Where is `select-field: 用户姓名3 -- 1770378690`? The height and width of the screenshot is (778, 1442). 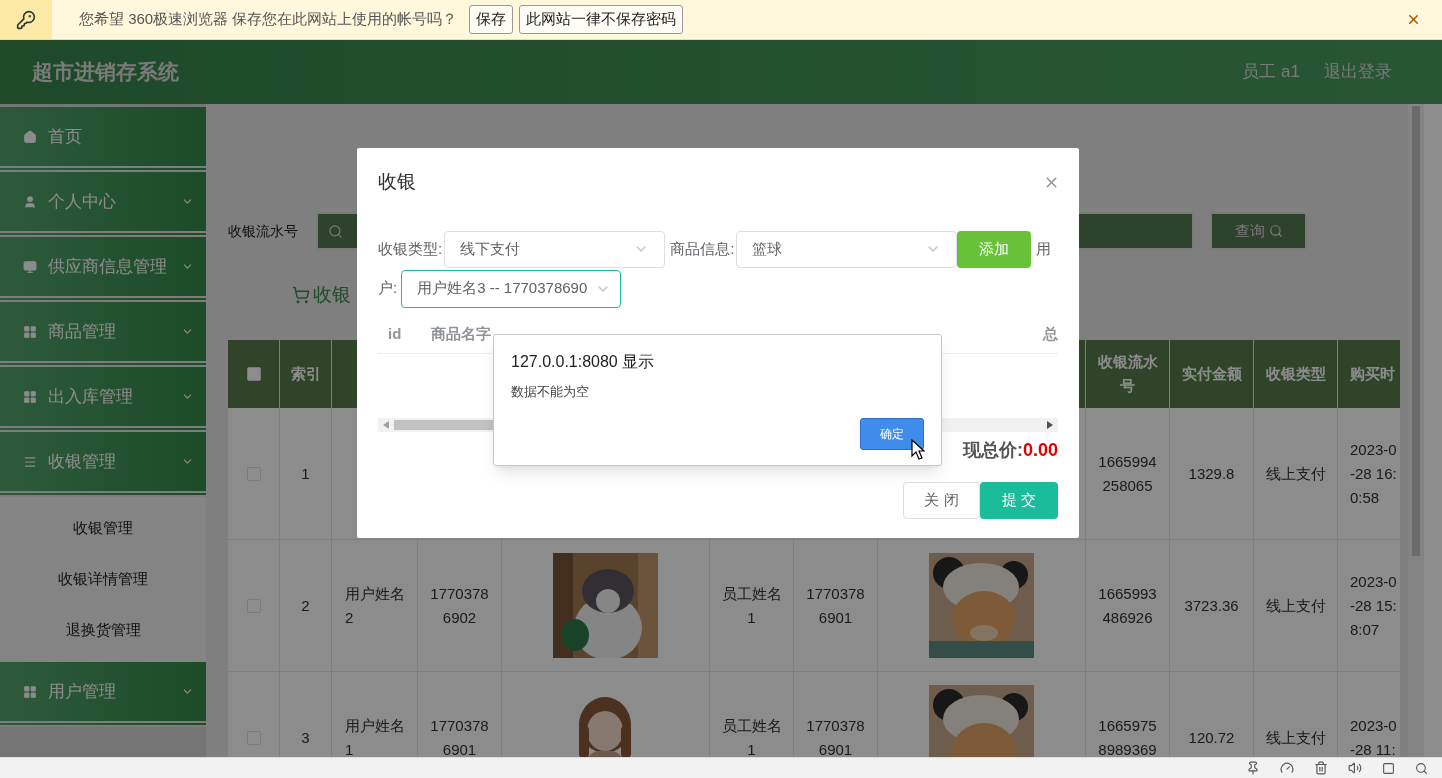
select-field: 用户姓名3 -- 1770378690 is located at coordinates (511, 288).